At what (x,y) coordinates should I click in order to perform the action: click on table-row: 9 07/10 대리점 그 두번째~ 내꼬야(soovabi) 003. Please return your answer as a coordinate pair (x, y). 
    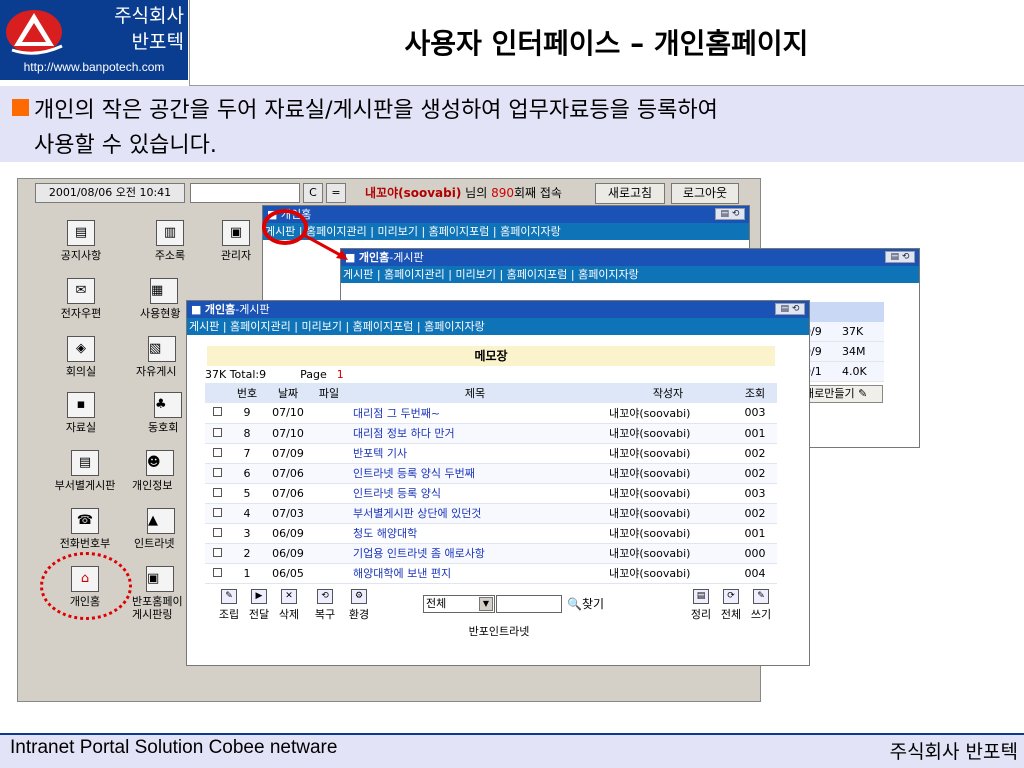
    Looking at the image, I should click on (491, 413).